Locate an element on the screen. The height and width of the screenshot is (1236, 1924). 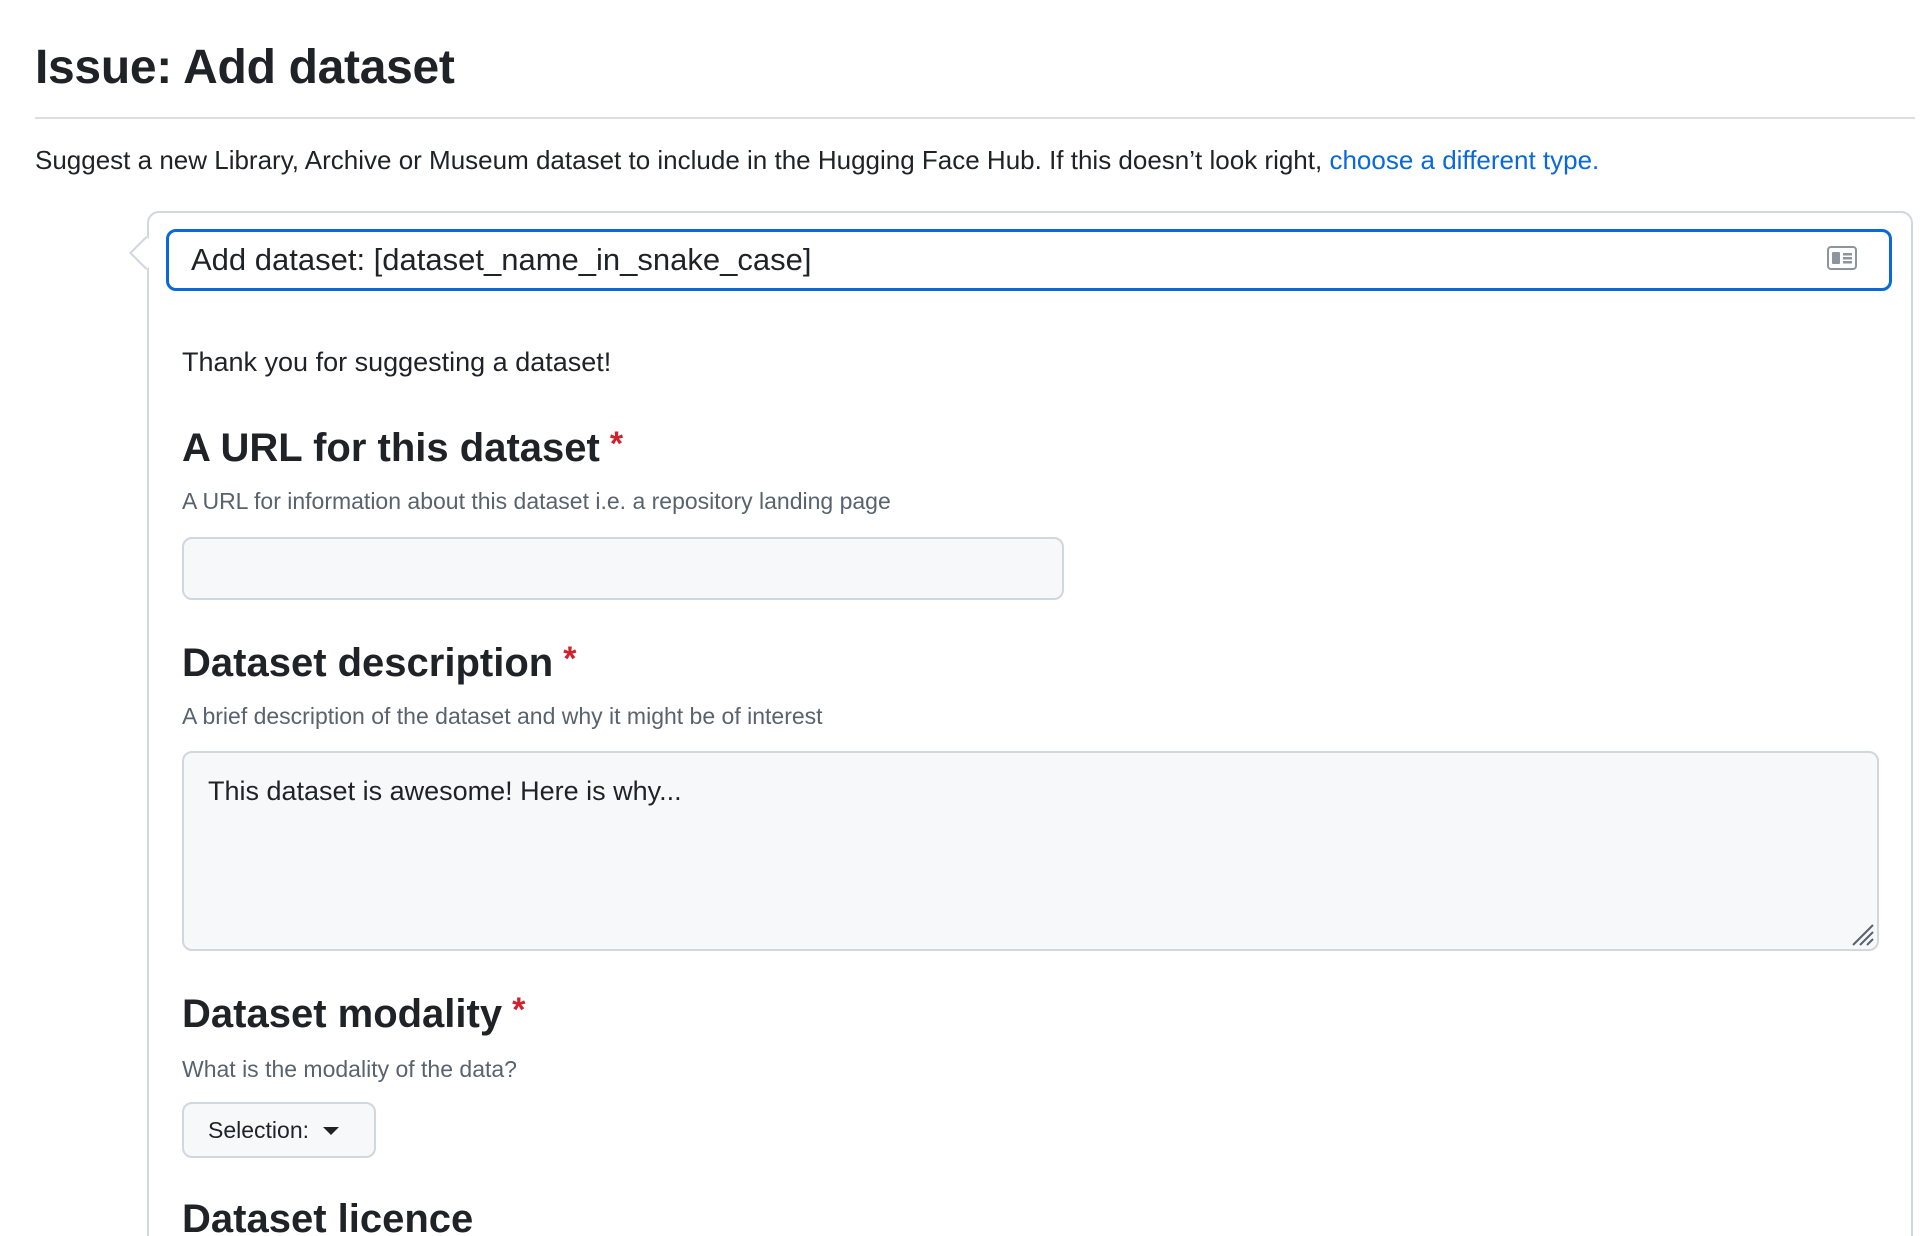
title-divider is located at coordinates (975, 118).